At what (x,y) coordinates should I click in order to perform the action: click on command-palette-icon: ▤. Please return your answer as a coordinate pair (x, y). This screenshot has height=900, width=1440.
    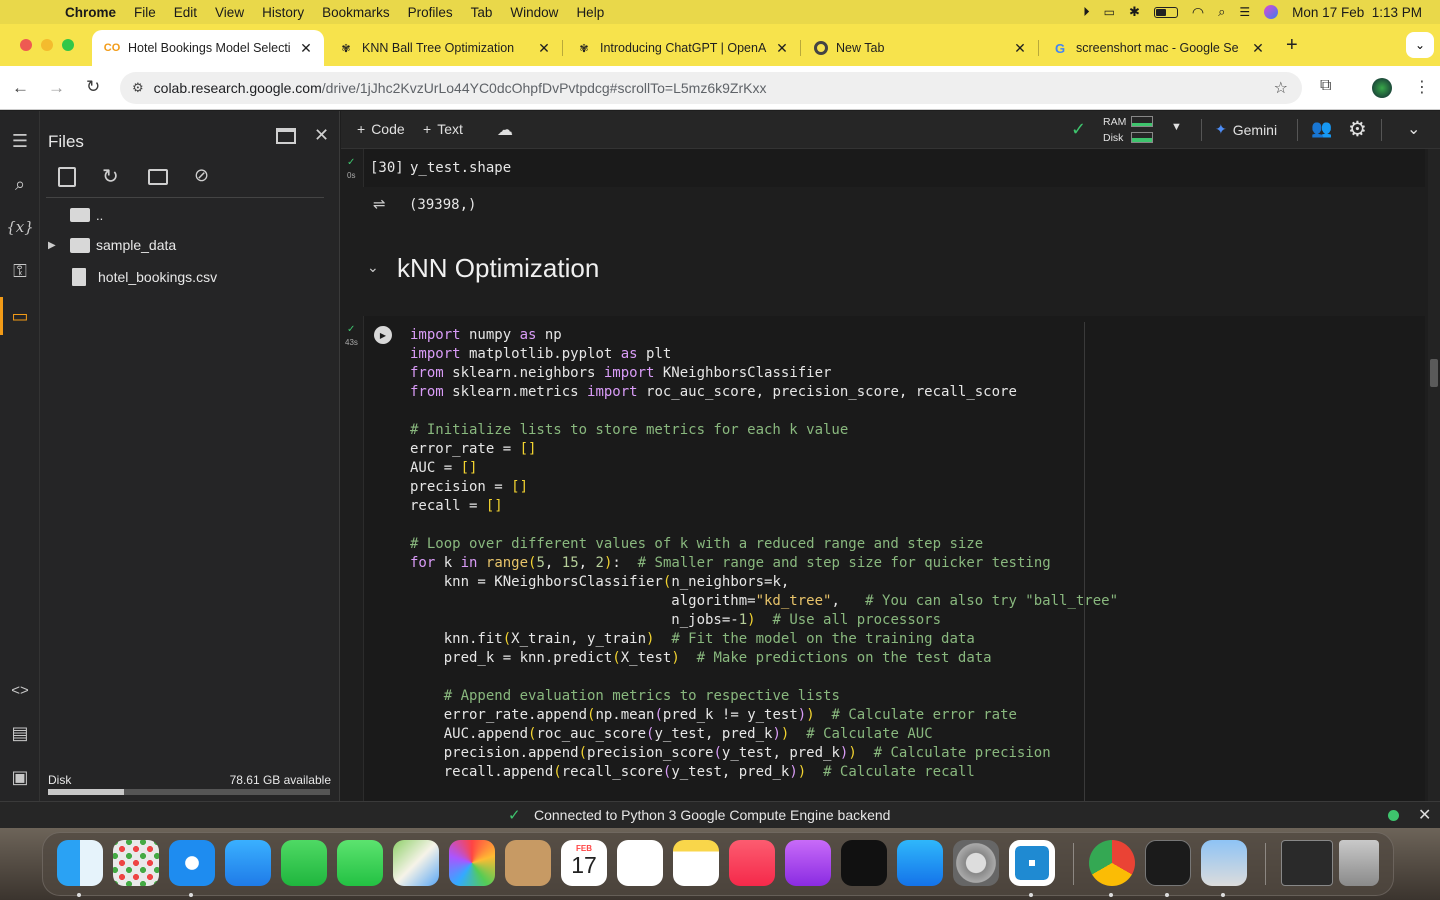
    Looking at the image, I should click on (20, 733).